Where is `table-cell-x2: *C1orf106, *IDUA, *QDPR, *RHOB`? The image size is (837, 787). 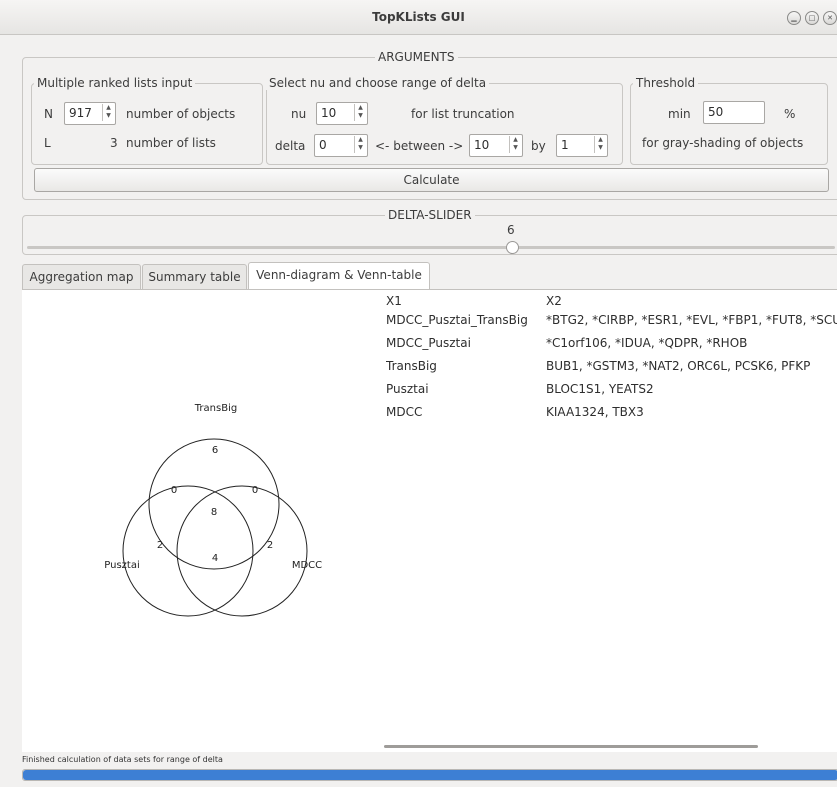
table-cell-x2: *C1orf106, *IDUA, *QDPR, *RHOB is located at coordinates (647, 343).